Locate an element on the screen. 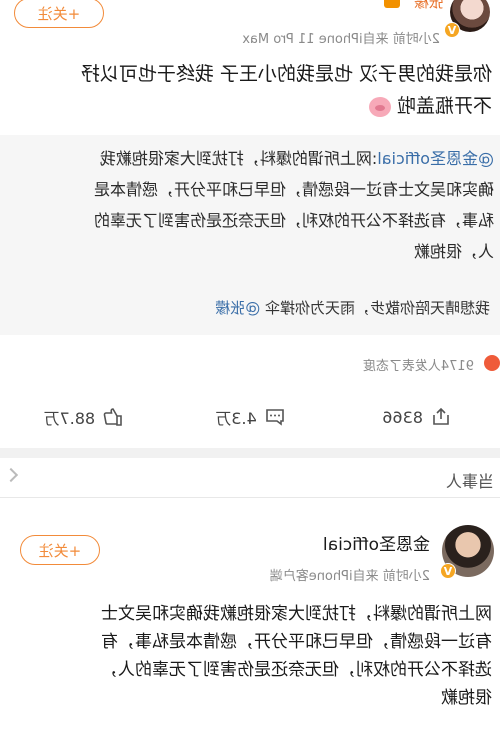 The height and width of the screenshot is (756, 500). pig-face-icon is located at coordinates (379, 106).